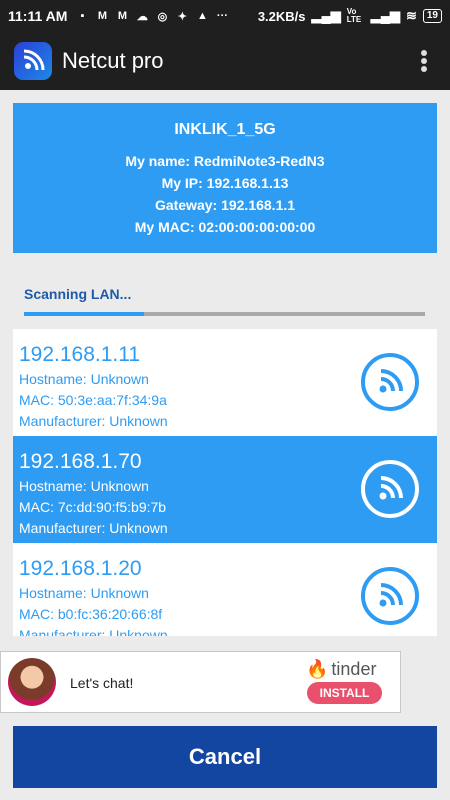 This screenshot has height=800, width=450. What do you see at coordinates (424, 61) in the screenshot?
I see `overflow-menu-icon` at bounding box center [424, 61].